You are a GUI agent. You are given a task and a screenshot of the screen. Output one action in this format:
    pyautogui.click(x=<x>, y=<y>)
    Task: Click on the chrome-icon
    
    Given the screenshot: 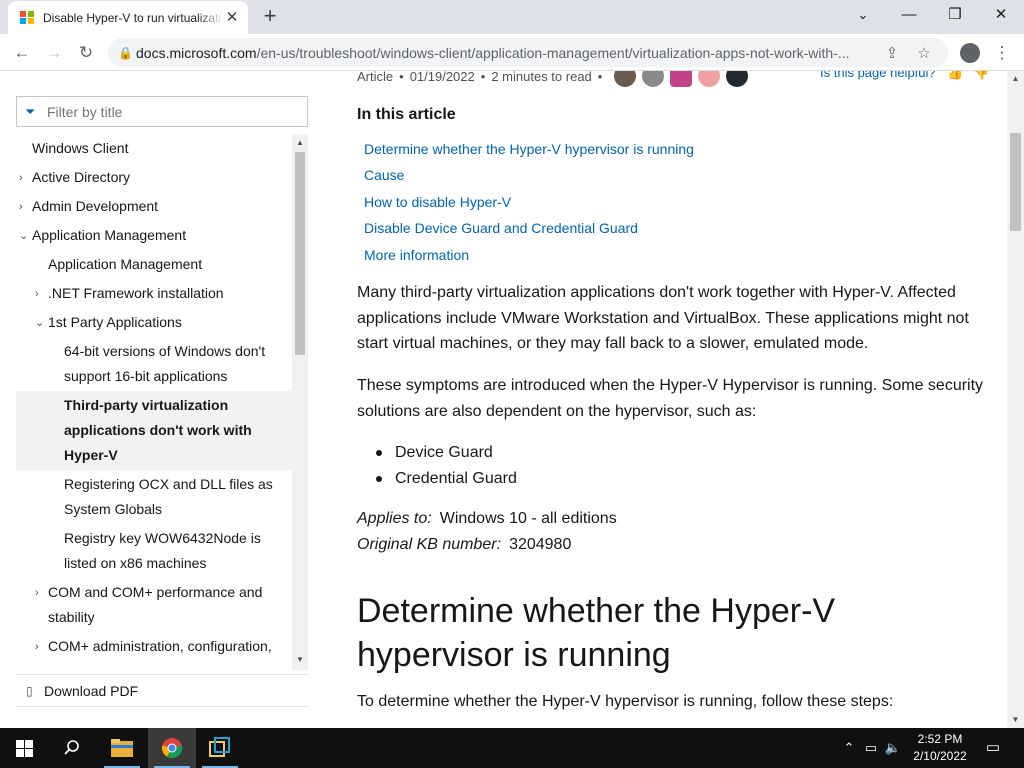 What is the action you would take?
    pyautogui.click(x=172, y=748)
    